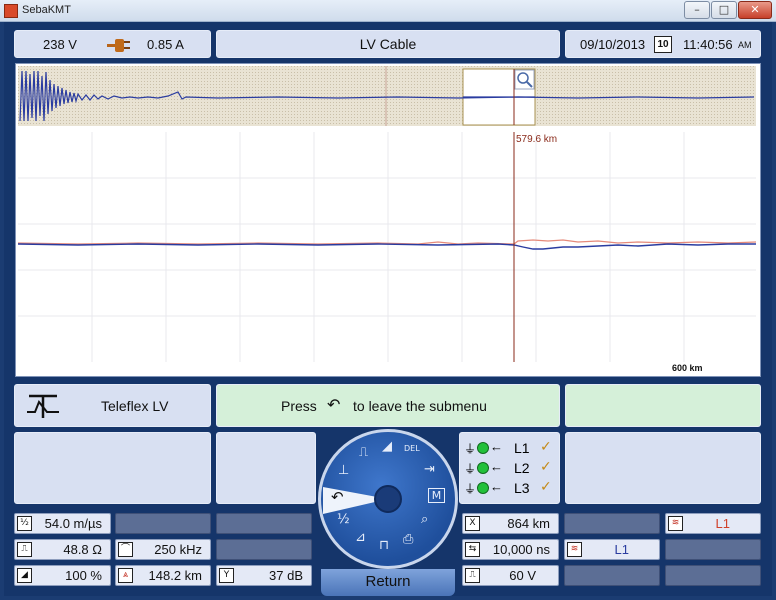 The height and width of the screenshot is (600, 776). I want to click on impedance-icon: ⎍, so click(24, 549).